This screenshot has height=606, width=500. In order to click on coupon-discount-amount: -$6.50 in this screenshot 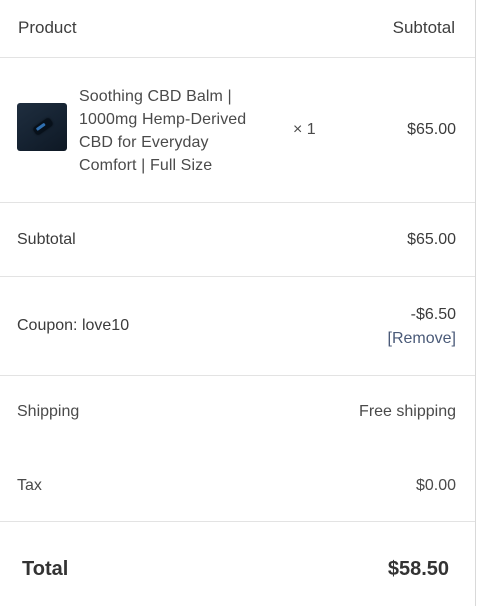, I will do `click(433, 314)`.